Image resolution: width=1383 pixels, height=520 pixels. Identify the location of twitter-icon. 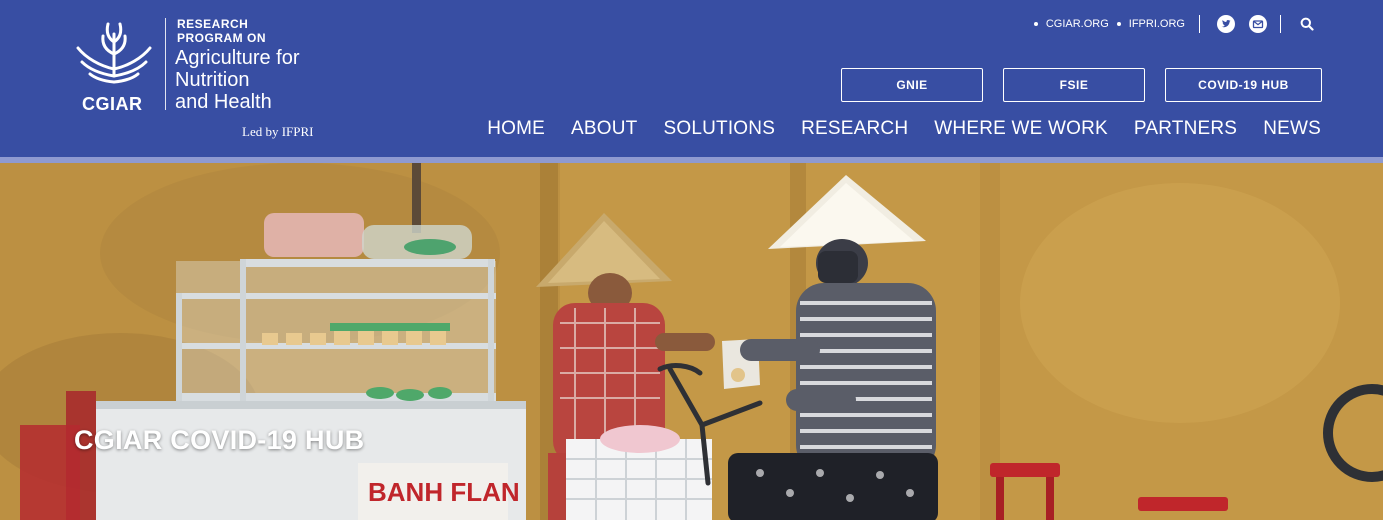
(1226, 24).